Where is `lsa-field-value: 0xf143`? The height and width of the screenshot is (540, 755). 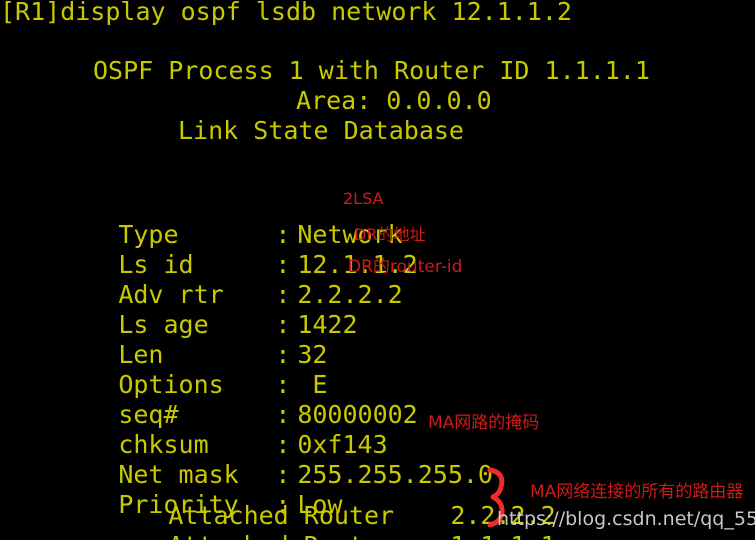
lsa-field-value: 0xf143 is located at coordinates (342, 444).